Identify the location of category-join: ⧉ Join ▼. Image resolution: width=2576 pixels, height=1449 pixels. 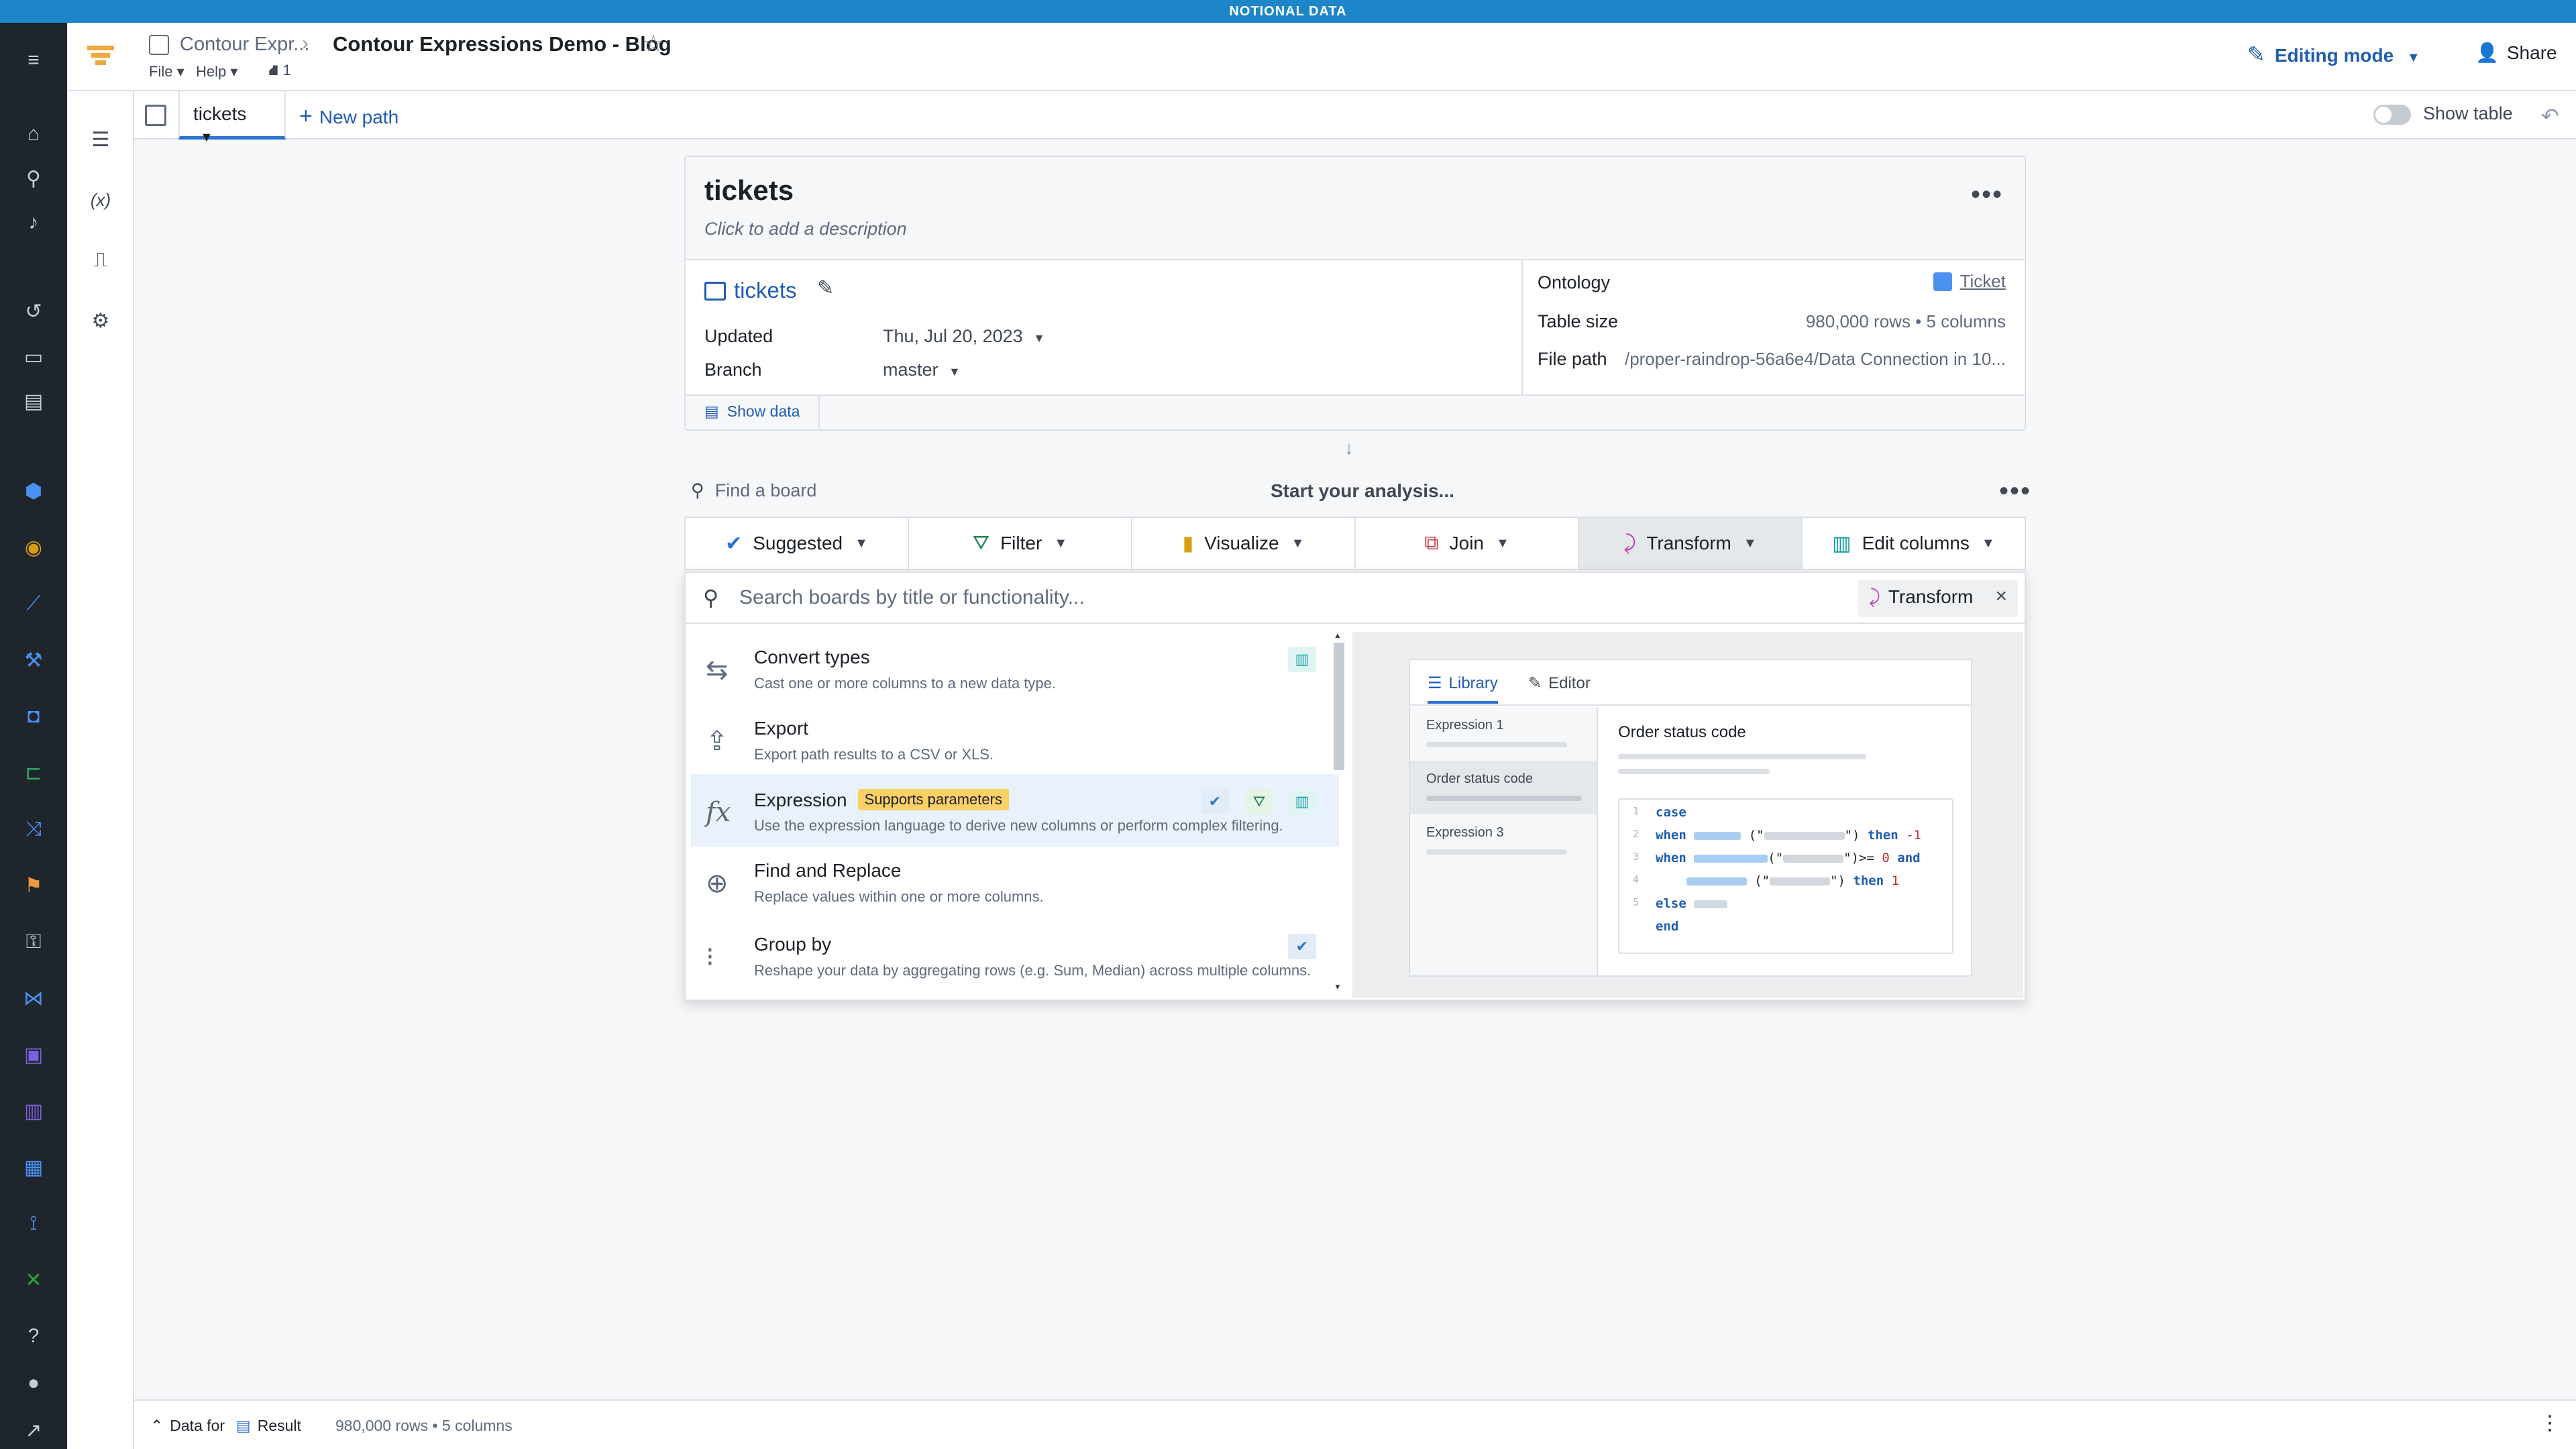
(1467, 543).